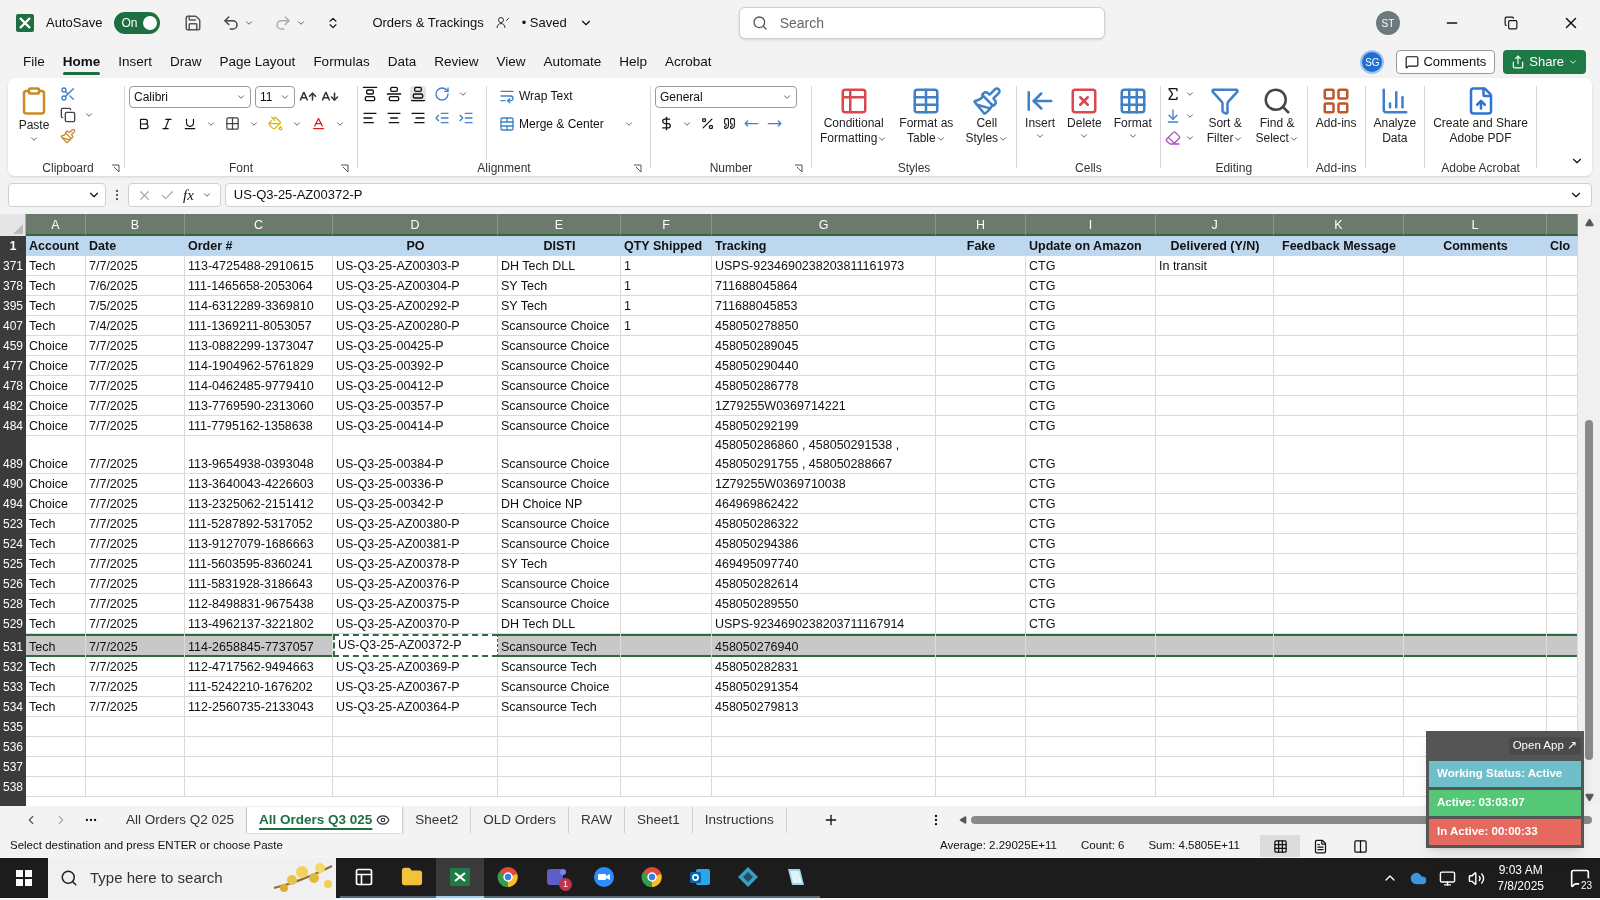 The image size is (1600, 900). Describe the element at coordinates (559, 225) in the screenshot. I see `column-header: E` at that location.